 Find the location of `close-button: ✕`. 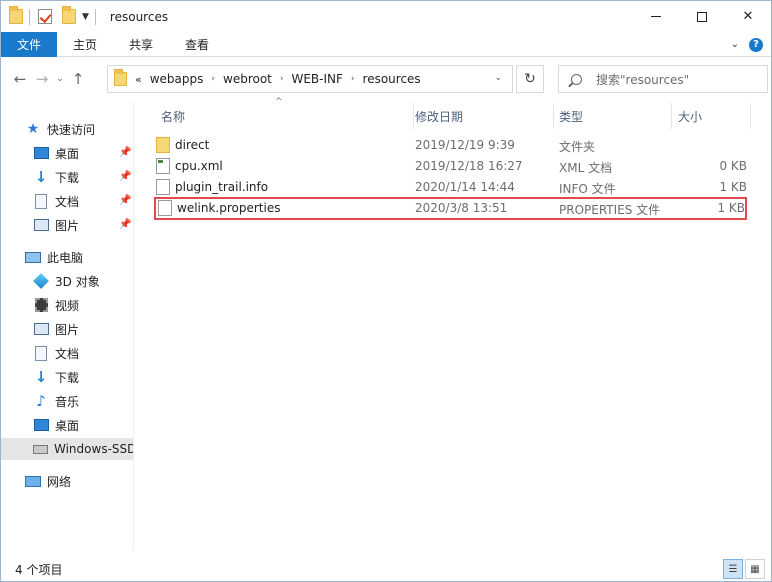

close-button: ✕ is located at coordinates (748, 16).